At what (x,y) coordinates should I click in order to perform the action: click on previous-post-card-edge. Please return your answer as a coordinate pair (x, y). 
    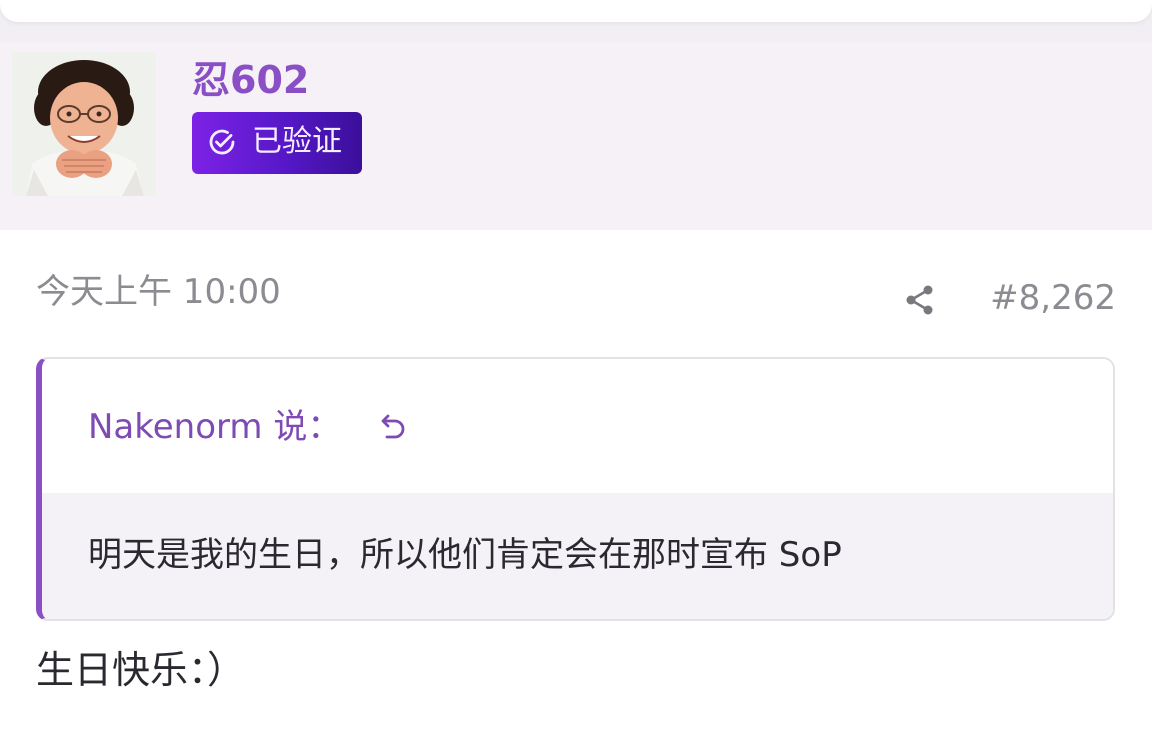
    Looking at the image, I should click on (576, 11).